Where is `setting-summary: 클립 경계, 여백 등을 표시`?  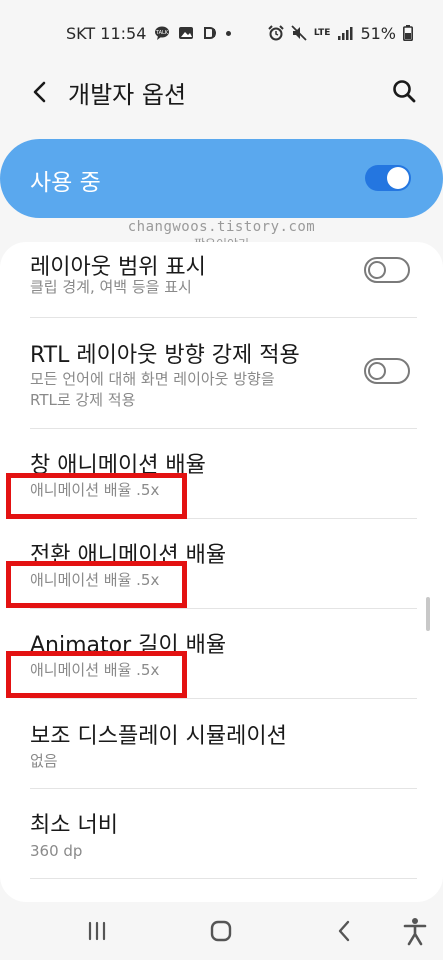
setting-summary: 클립 경계, 여백 등을 표시 is located at coordinates (111, 287).